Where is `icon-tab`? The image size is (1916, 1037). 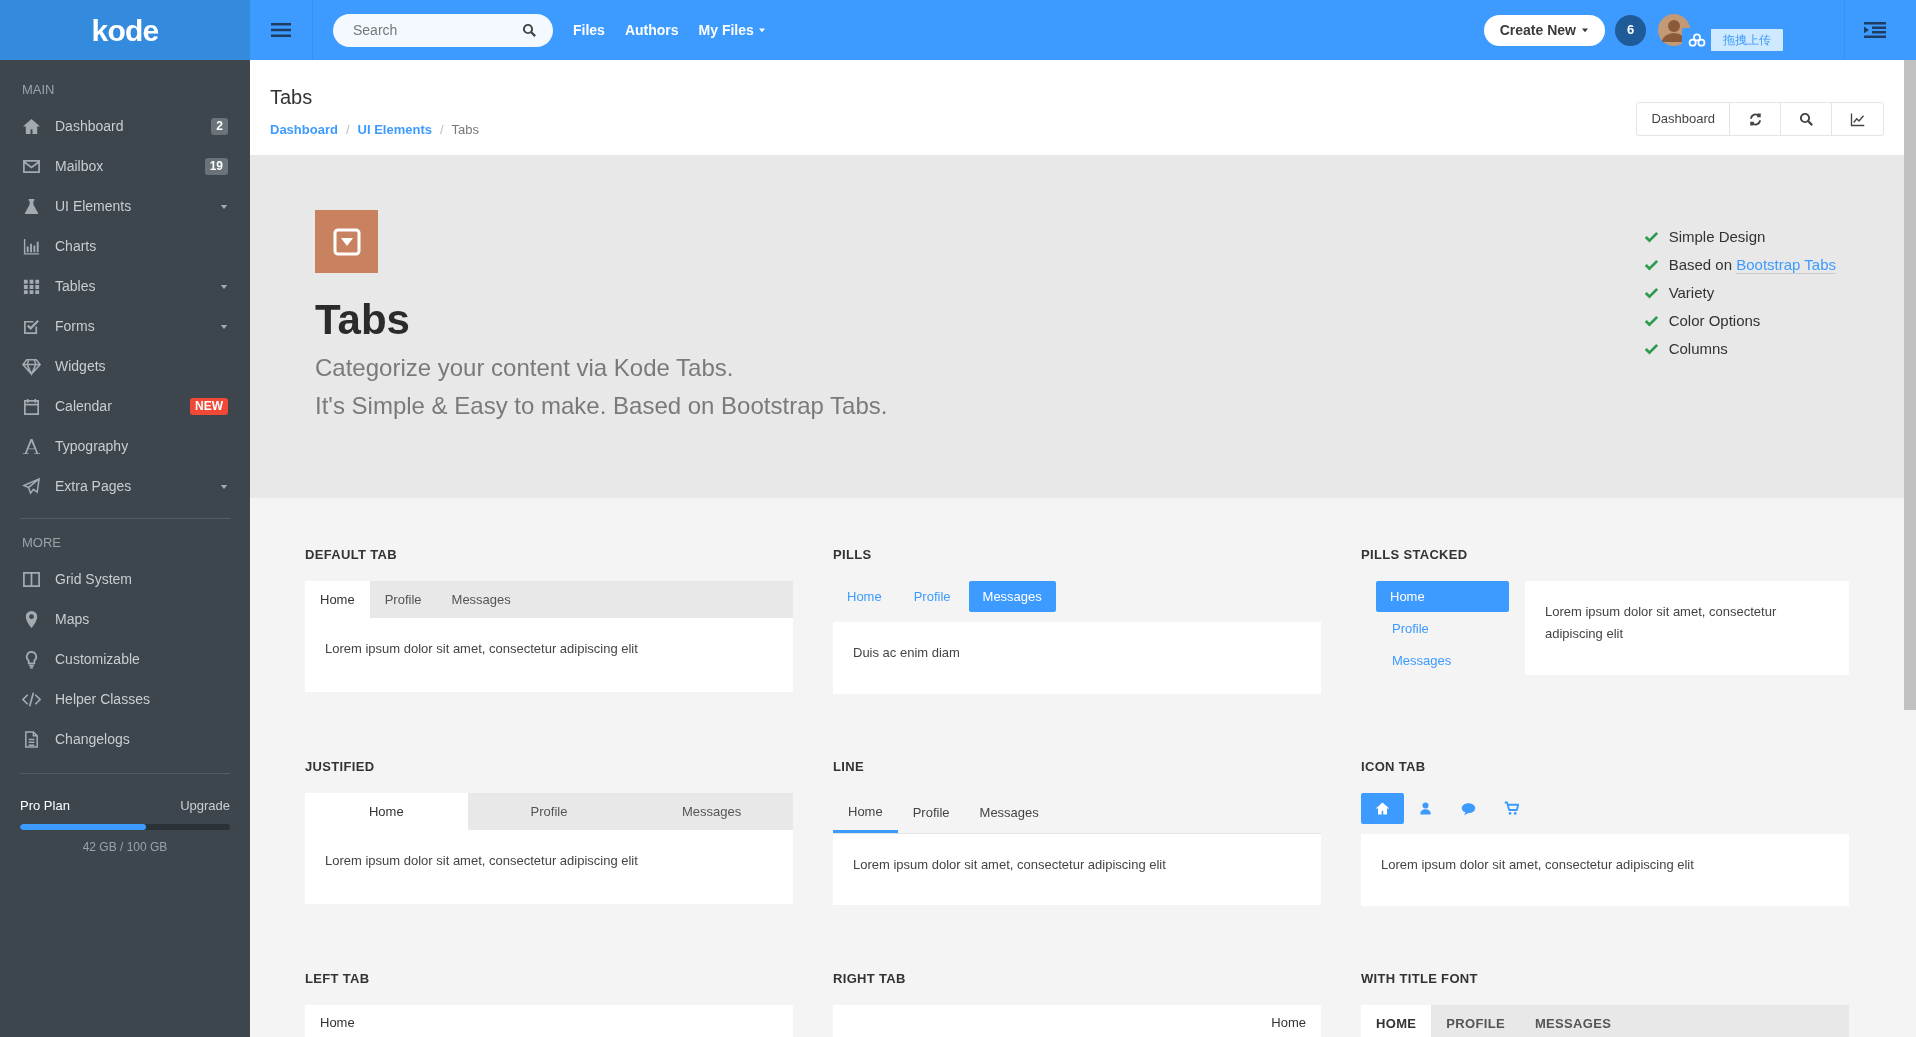 icon-tab is located at coordinates (1382, 808).